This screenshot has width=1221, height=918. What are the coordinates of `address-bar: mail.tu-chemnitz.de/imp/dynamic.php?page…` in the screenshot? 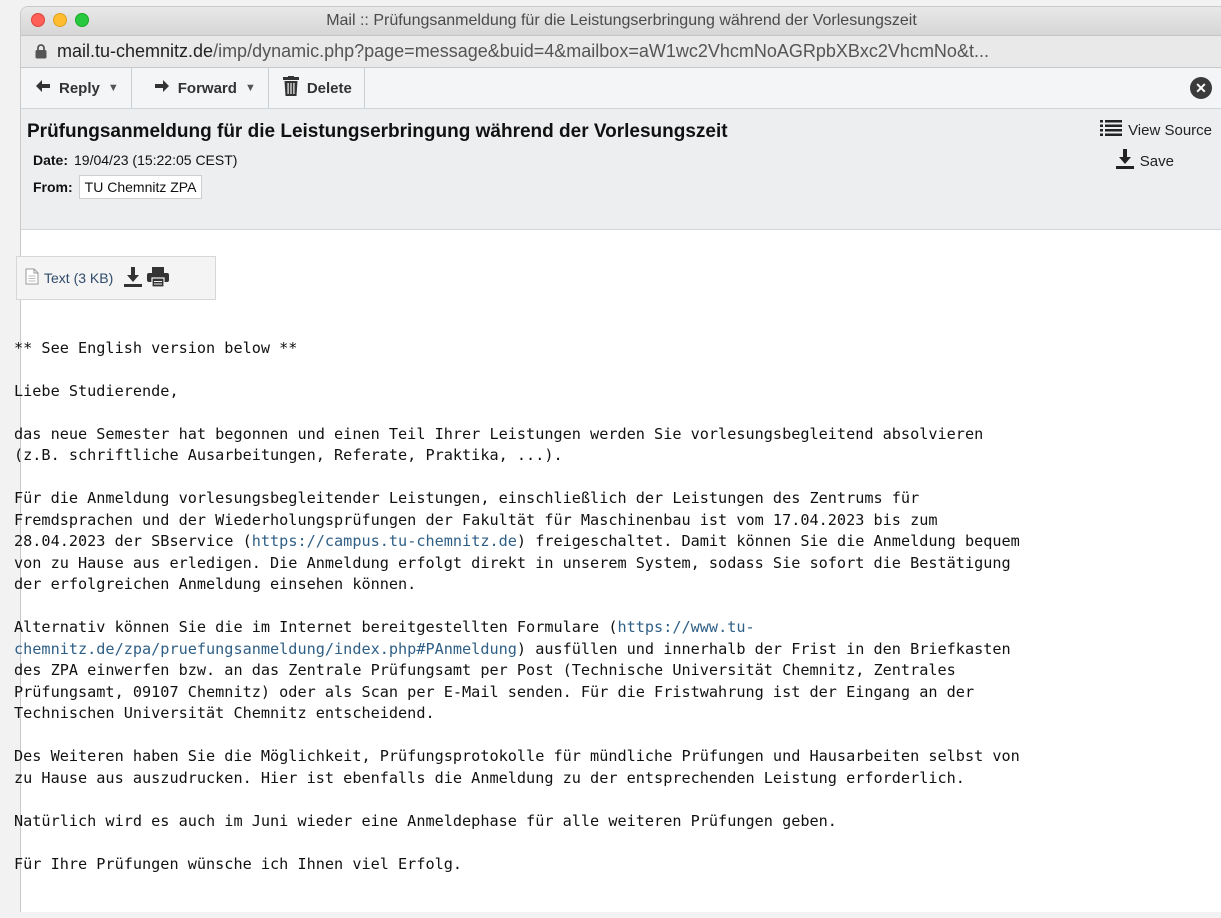 It's located at (621, 52).